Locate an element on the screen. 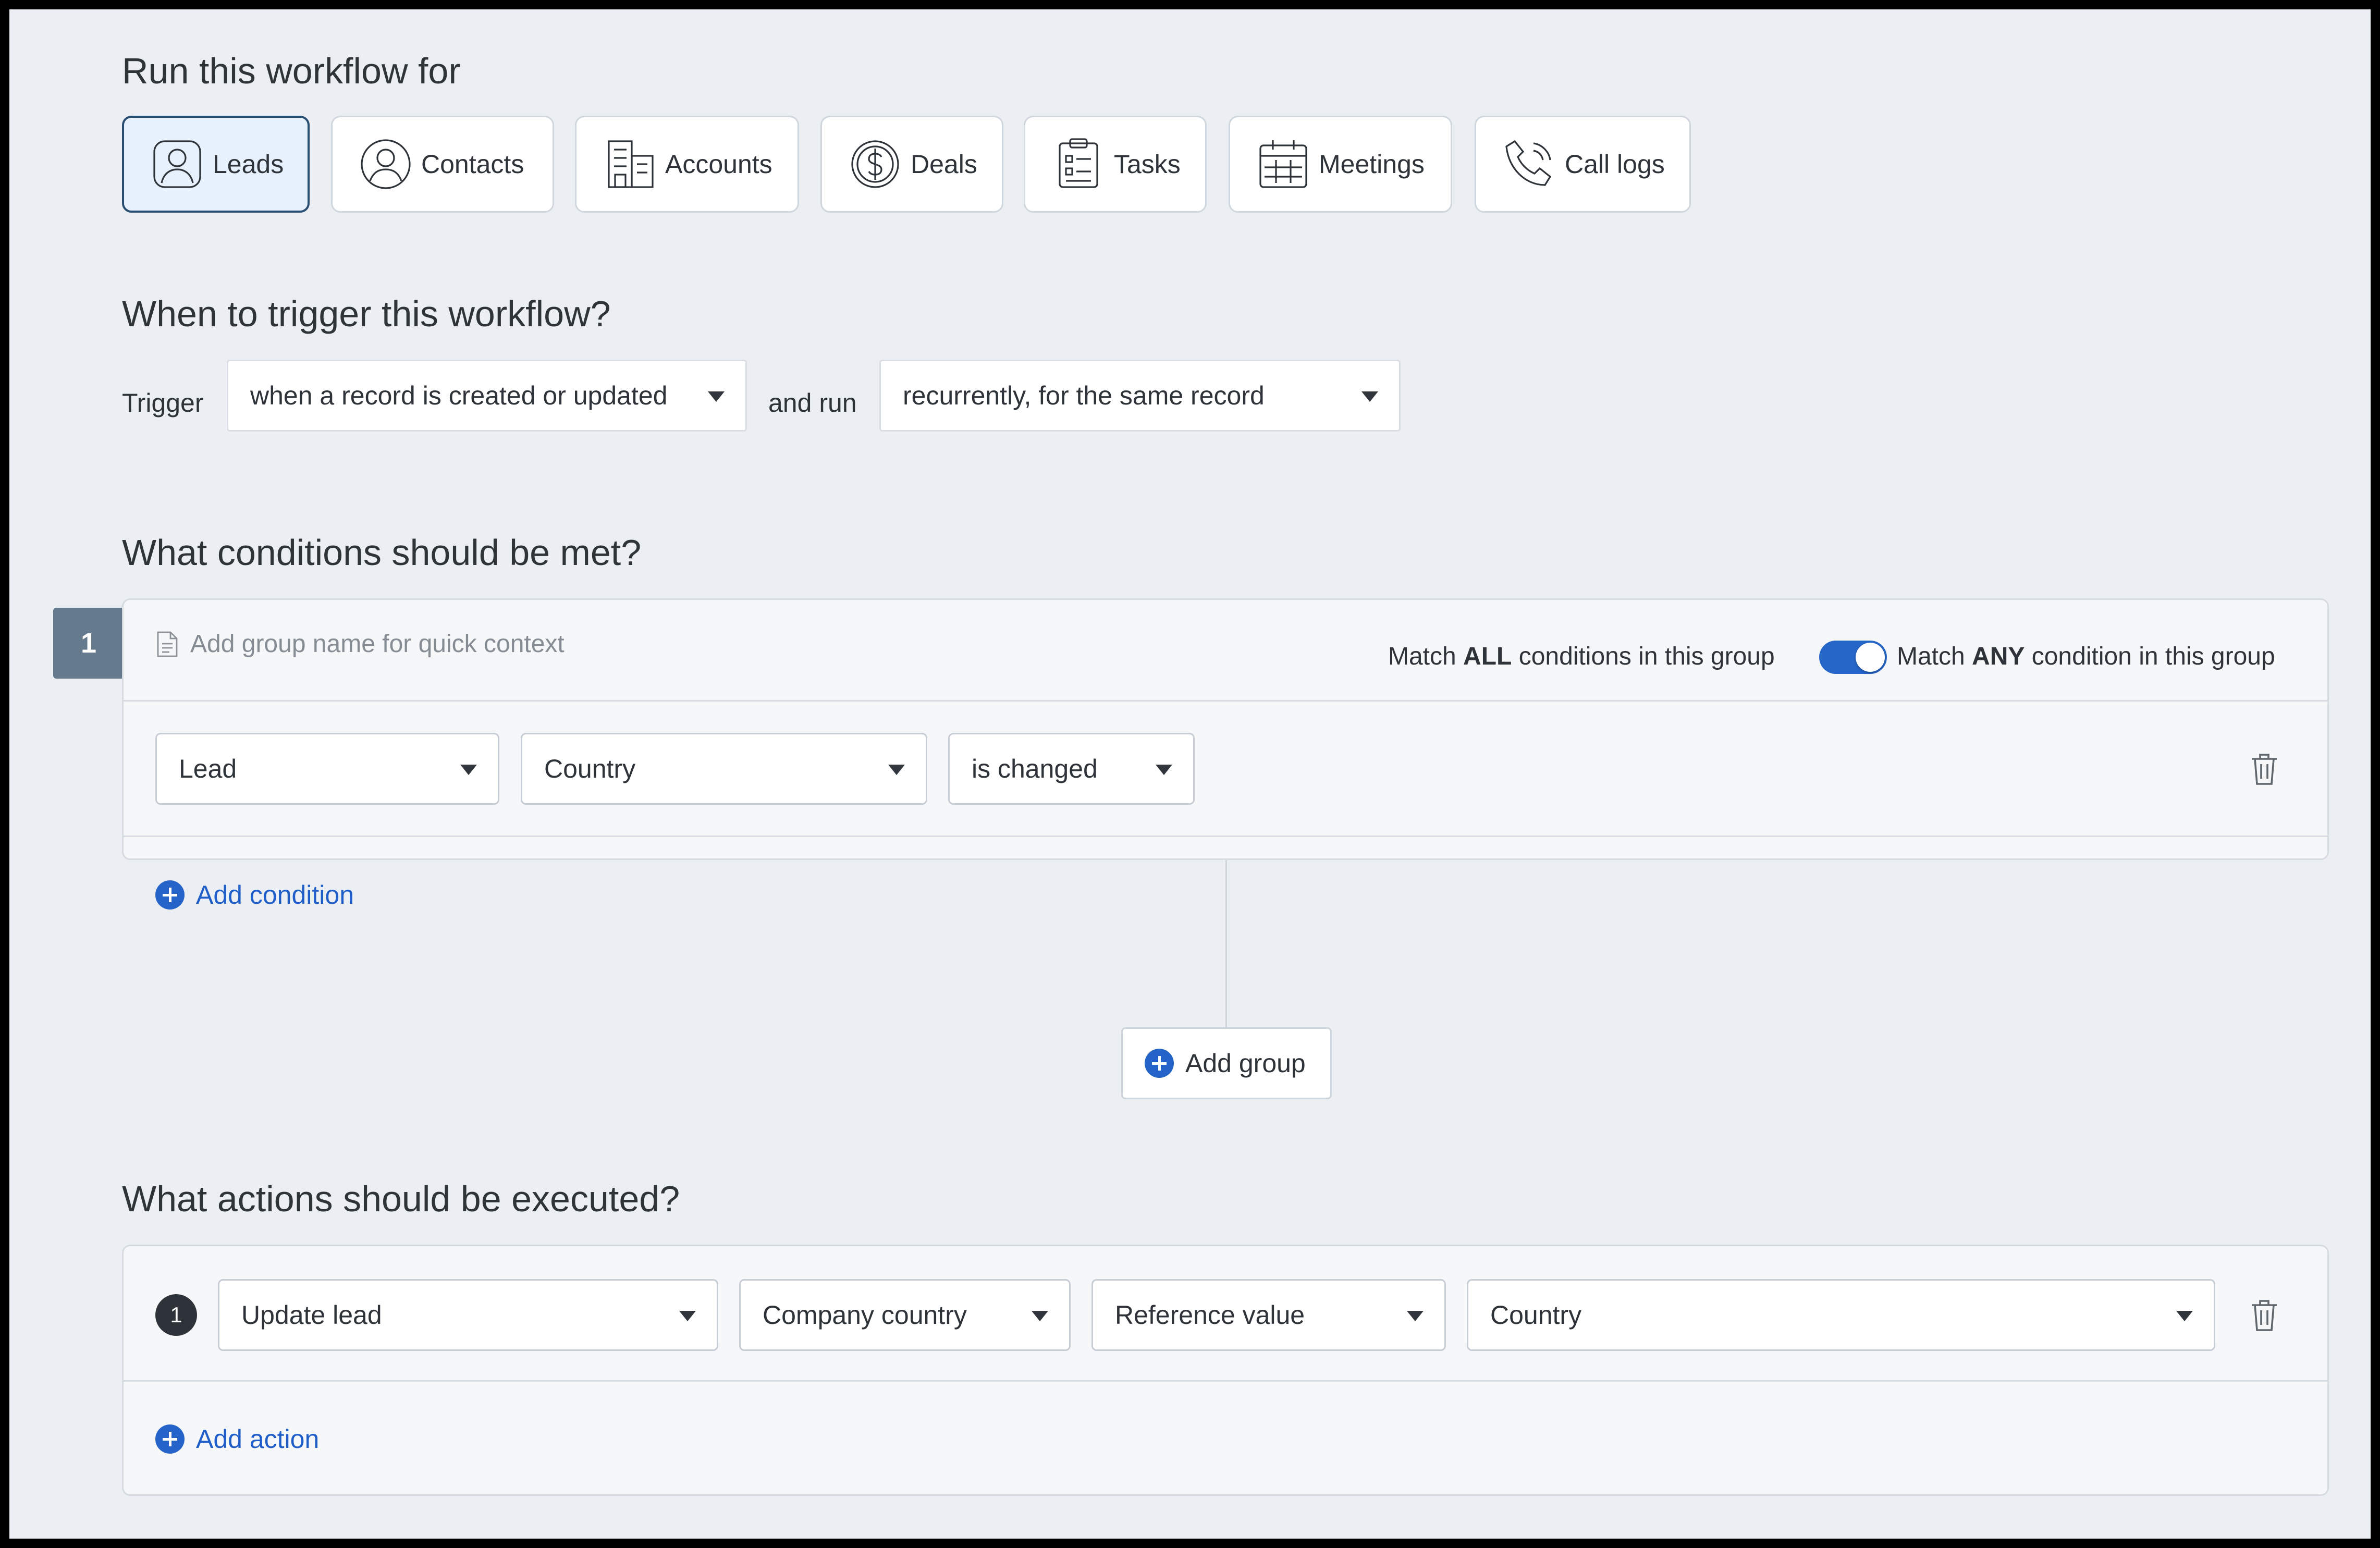  action-value-type-value: Reference value is located at coordinates (1210, 1315).